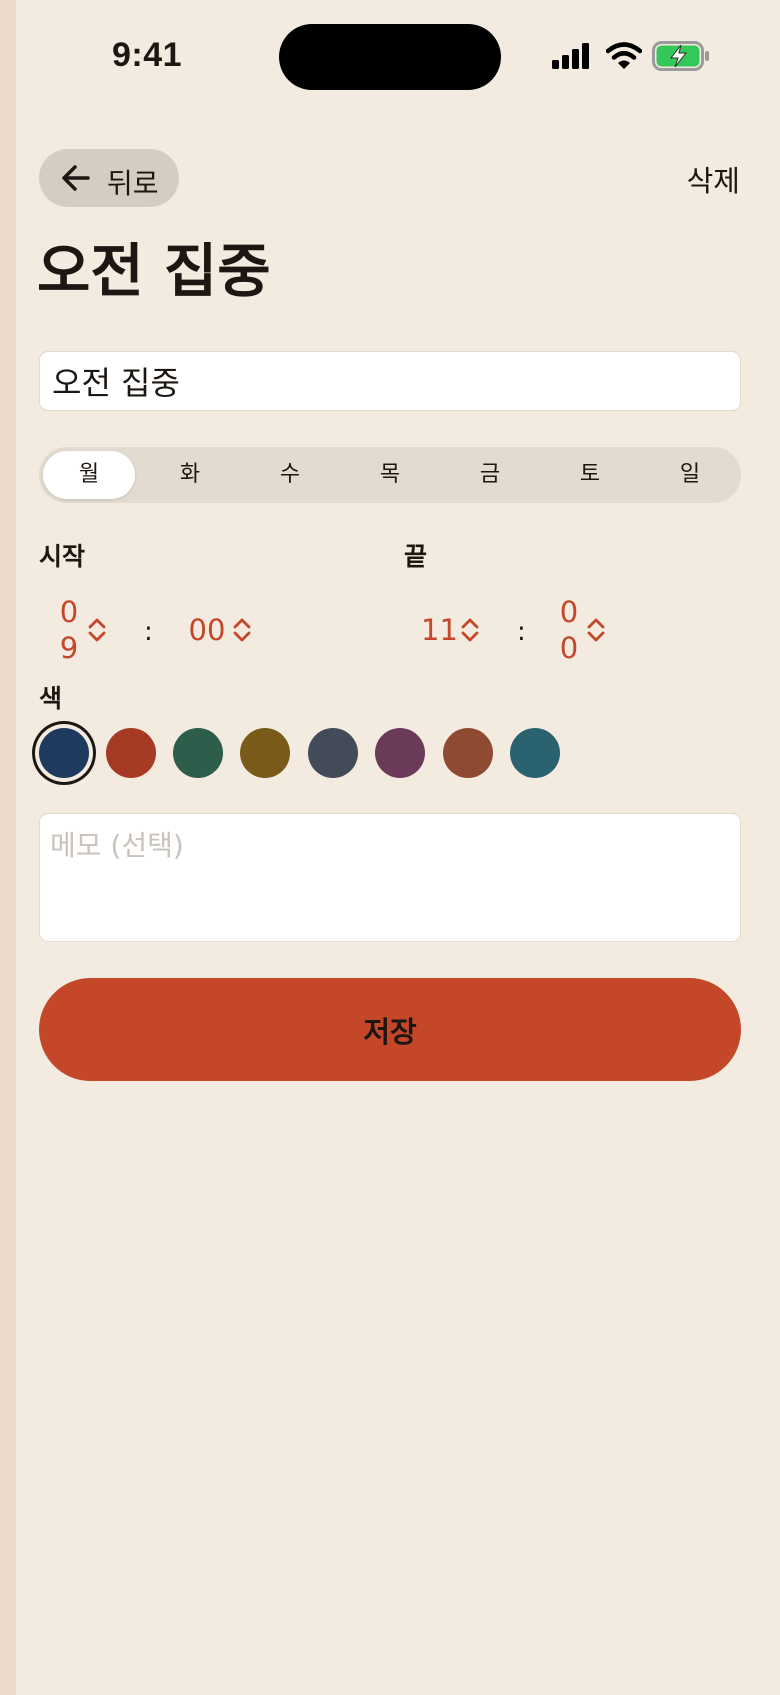 The height and width of the screenshot is (1695, 780). What do you see at coordinates (390, 1029) in the screenshot?
I see `save-button: 저장` at bounding box center [390, 1029].